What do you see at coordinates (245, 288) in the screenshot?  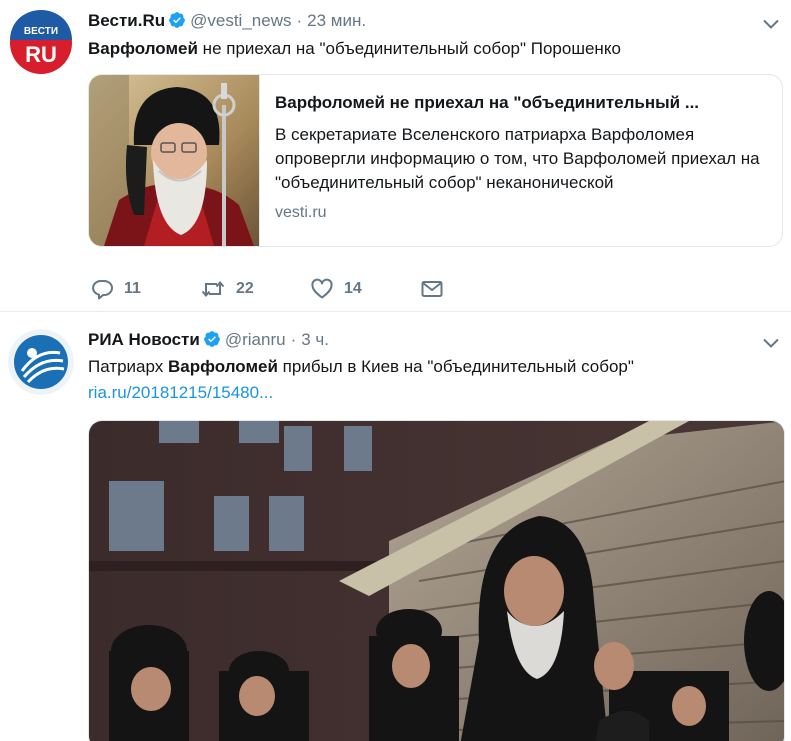 I see `retweet-count: 22` at bounding box center [245, 288].